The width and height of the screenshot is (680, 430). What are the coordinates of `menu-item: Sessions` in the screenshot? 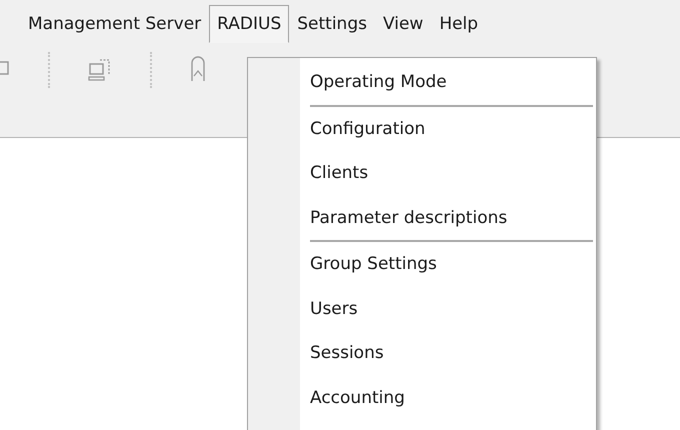 It's located at (422, 353).